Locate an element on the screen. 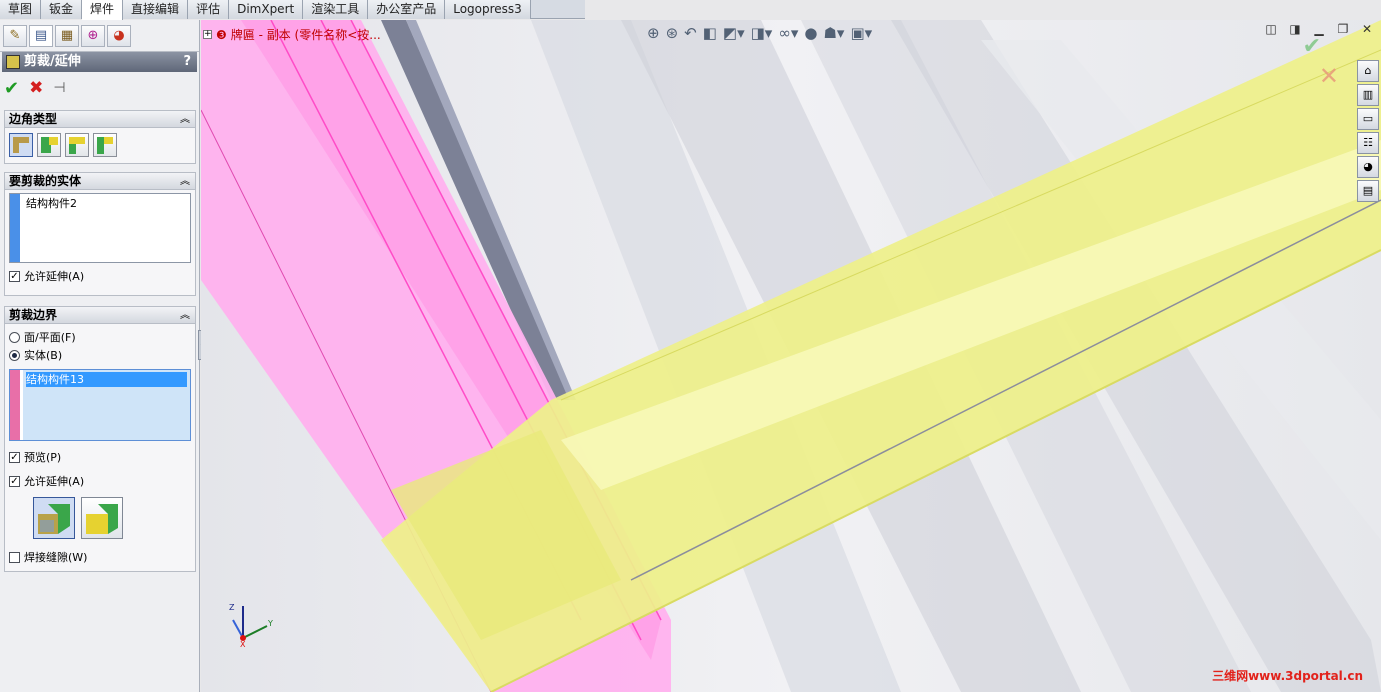  bodies-radio: 实体(B) is located at coordinates (100, 355).